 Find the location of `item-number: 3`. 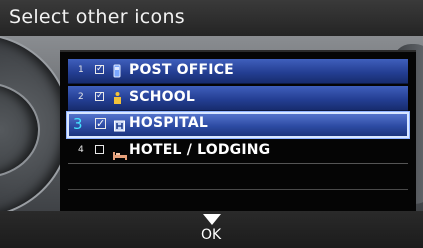

item-number: 3 is located at coordinates (78, 124).